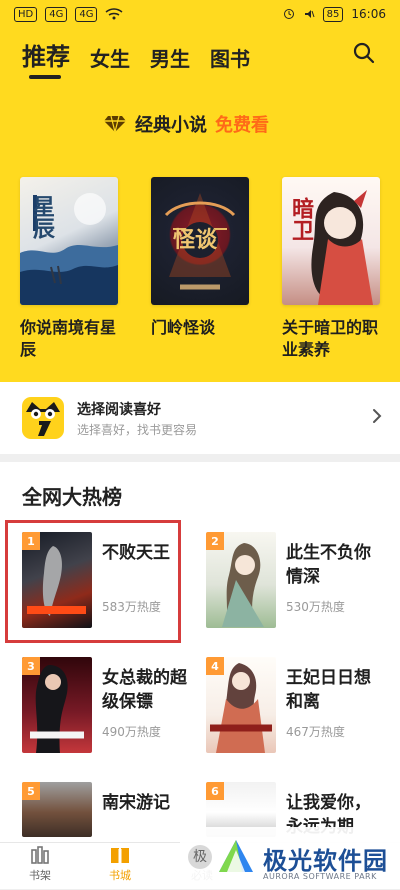 This screenshot has width=400, height=890. I want to click on status-left: HD 4G 4G, so click(68, 14).